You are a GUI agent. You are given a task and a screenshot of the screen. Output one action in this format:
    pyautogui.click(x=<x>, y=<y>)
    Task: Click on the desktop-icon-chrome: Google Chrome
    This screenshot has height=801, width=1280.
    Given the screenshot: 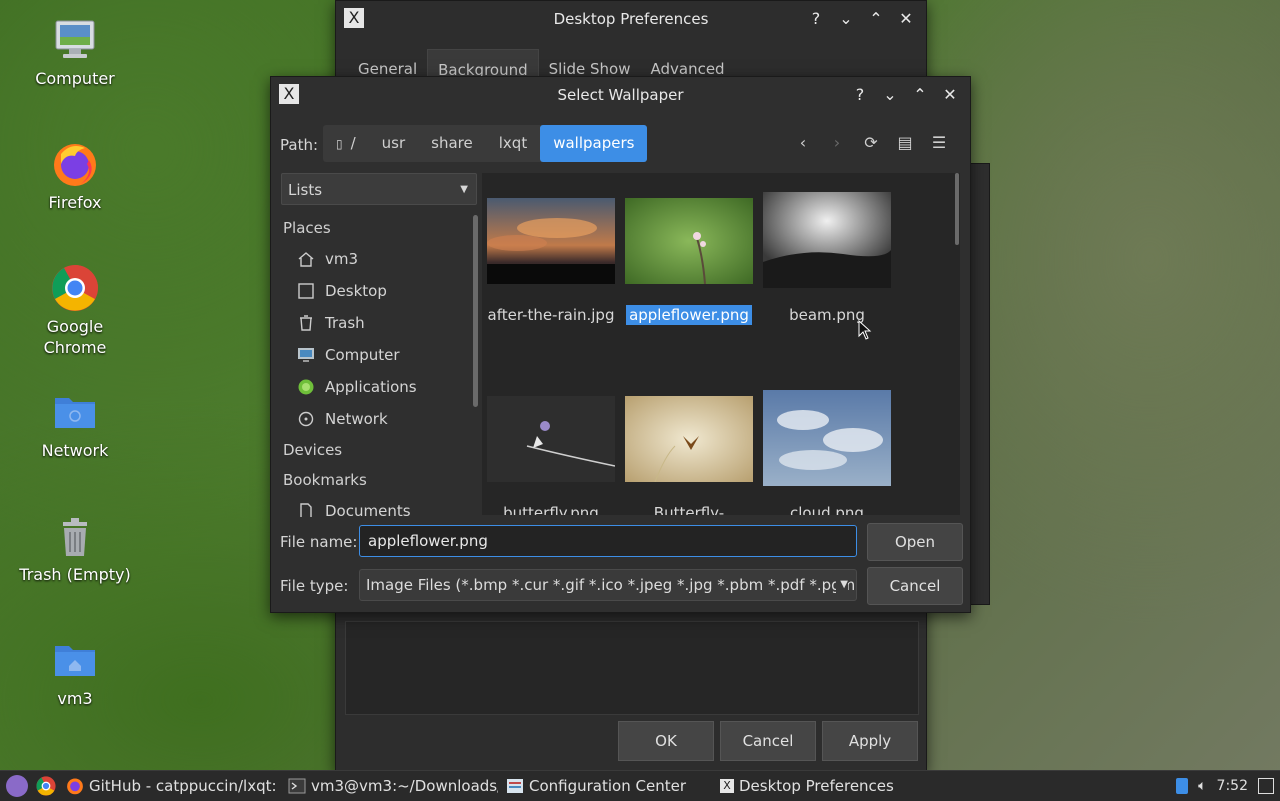 What is the action you would take?
    pyautogui.click(x=75, y=311)
    